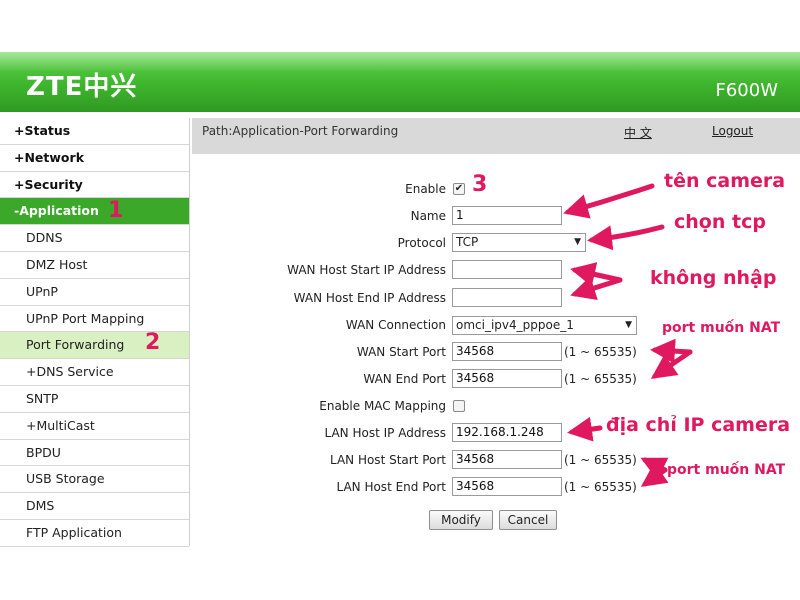 This screenshot has height=600, width=800. Describe the element at coordinates (60, 425) in the screenshot. I see `sidebar-item-label: +MultiCast` at that location.